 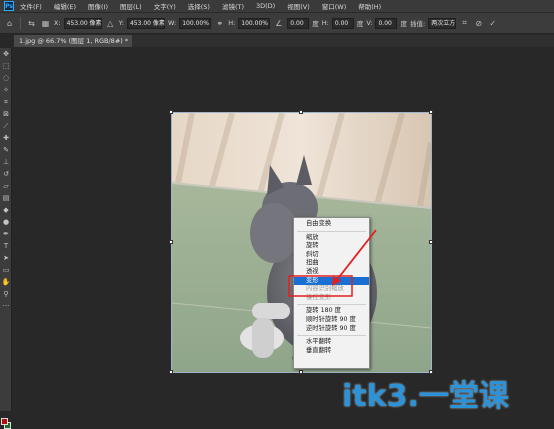 I want to click on annotation-highlight-box, so click(x=320, y=286).